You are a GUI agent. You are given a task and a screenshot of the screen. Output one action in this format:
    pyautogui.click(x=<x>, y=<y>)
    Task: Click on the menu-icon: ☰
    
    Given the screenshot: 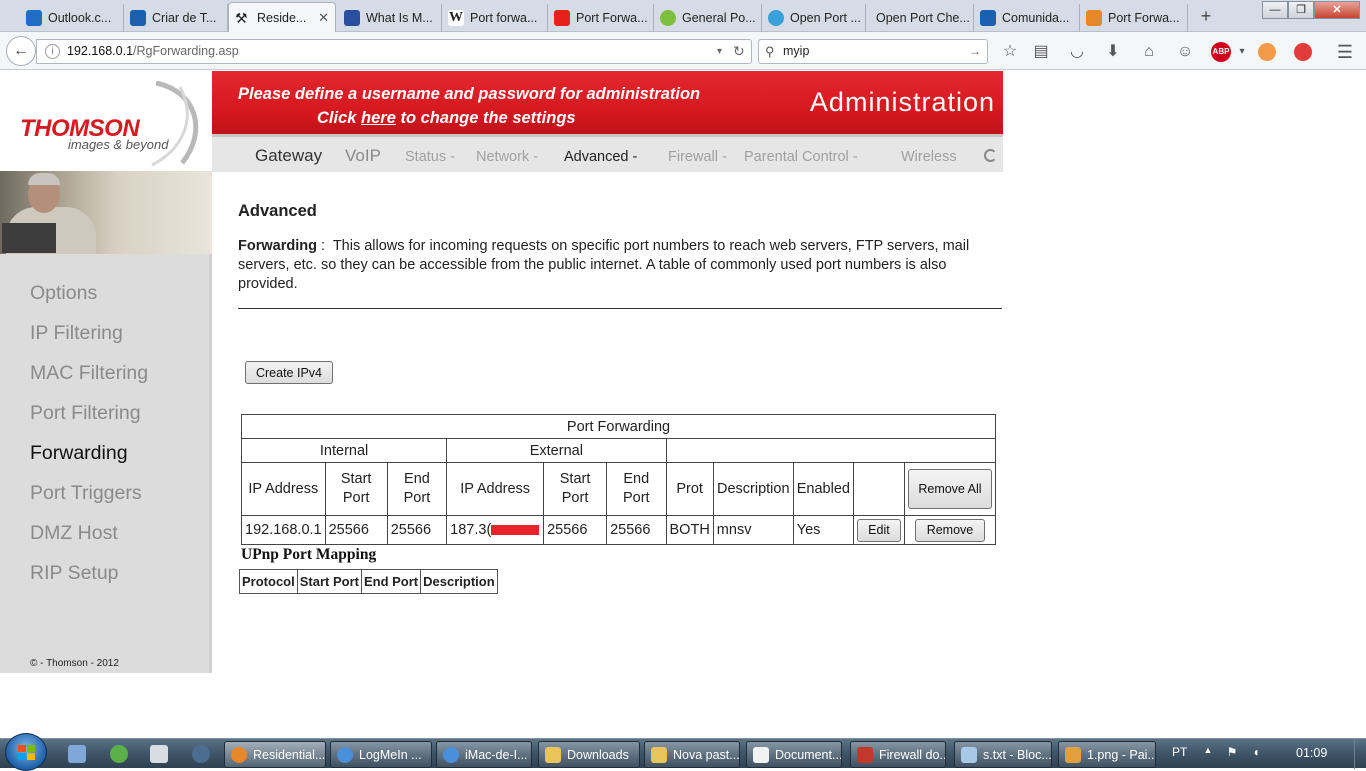 What is the action you would take?
    pyautogui.click(x=1345, y=52)
    